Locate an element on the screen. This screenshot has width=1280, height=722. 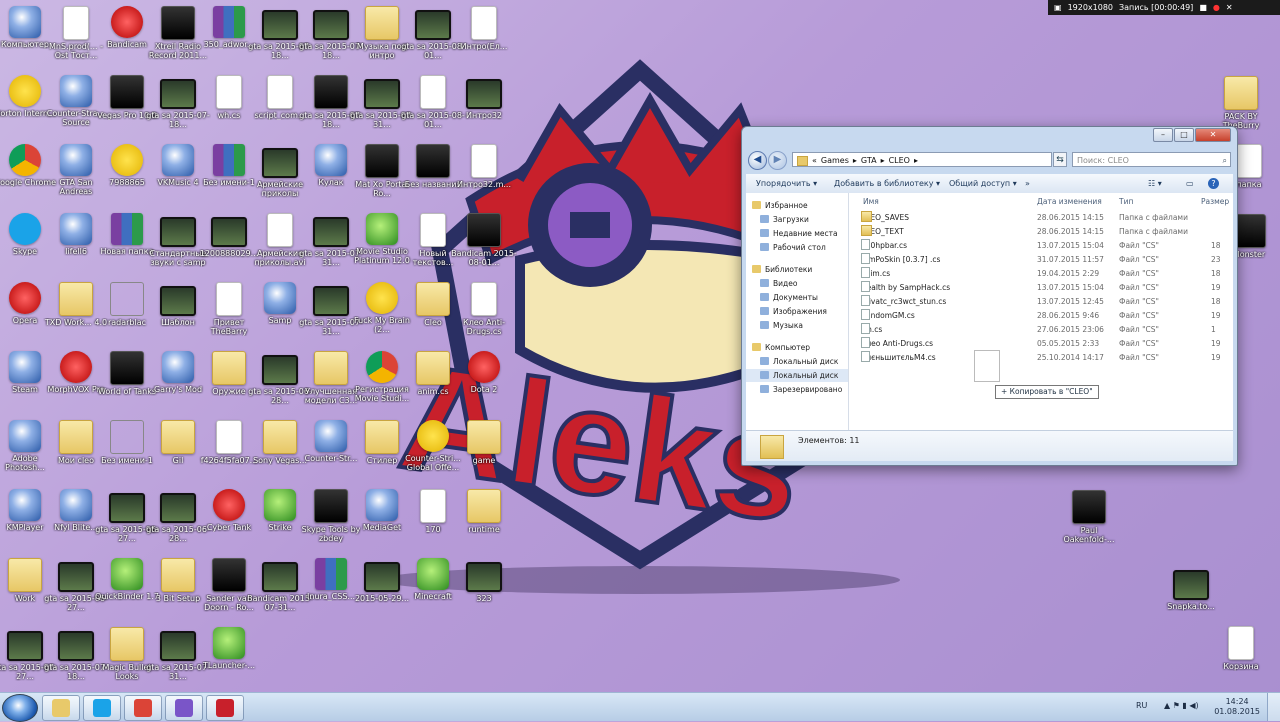
clock: 14:24 01.08.2015 is located at coordinates (1237, 707).